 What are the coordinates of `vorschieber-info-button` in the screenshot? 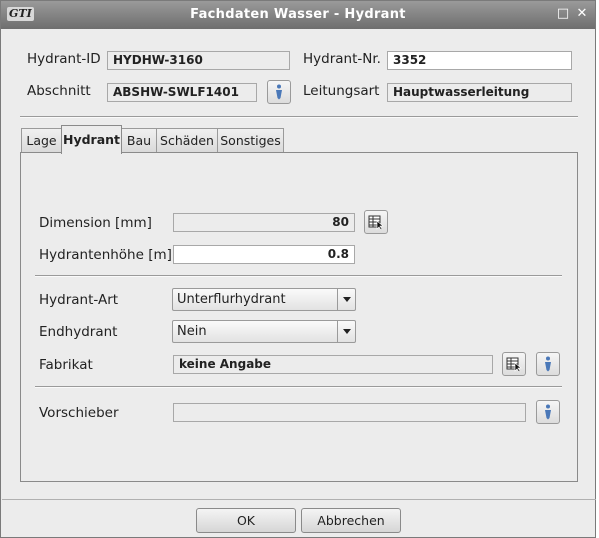 It's located at (548, 412).